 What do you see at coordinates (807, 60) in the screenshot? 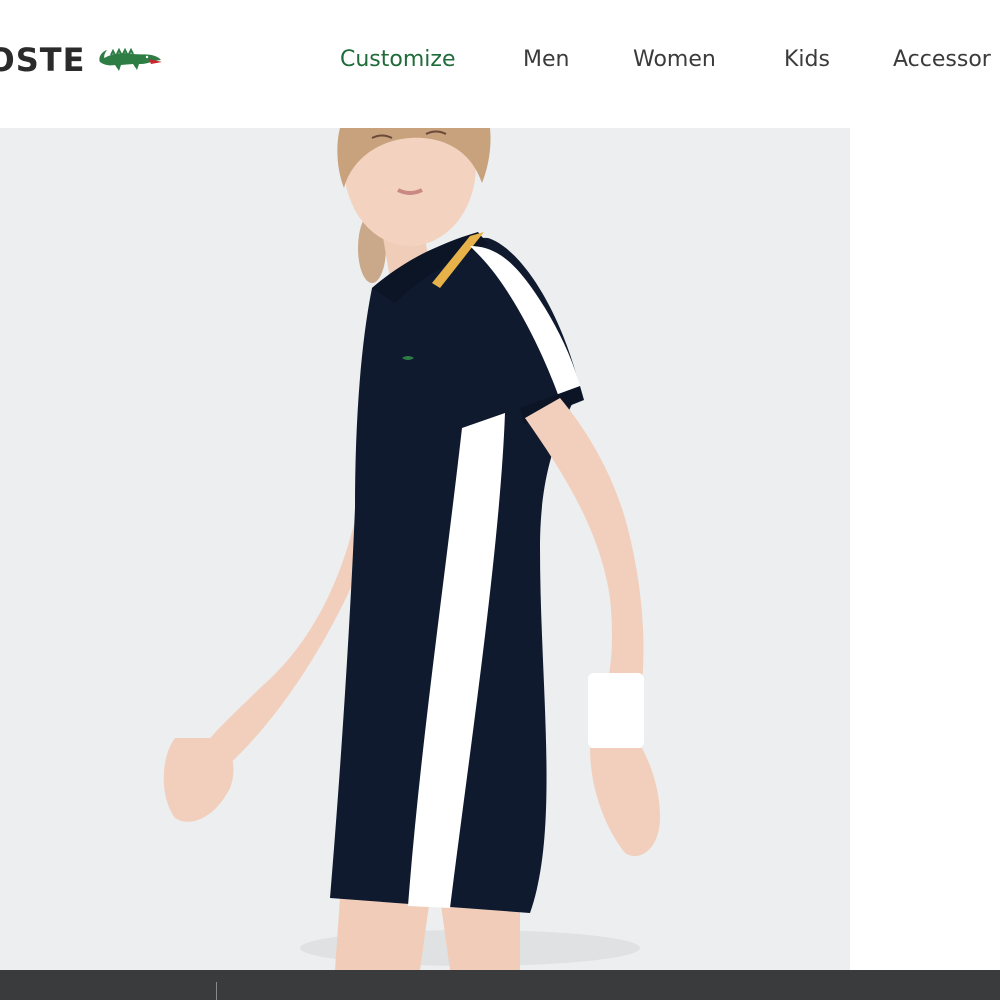
I see `nav-kids: Kids` at bounding box center [807, 60].